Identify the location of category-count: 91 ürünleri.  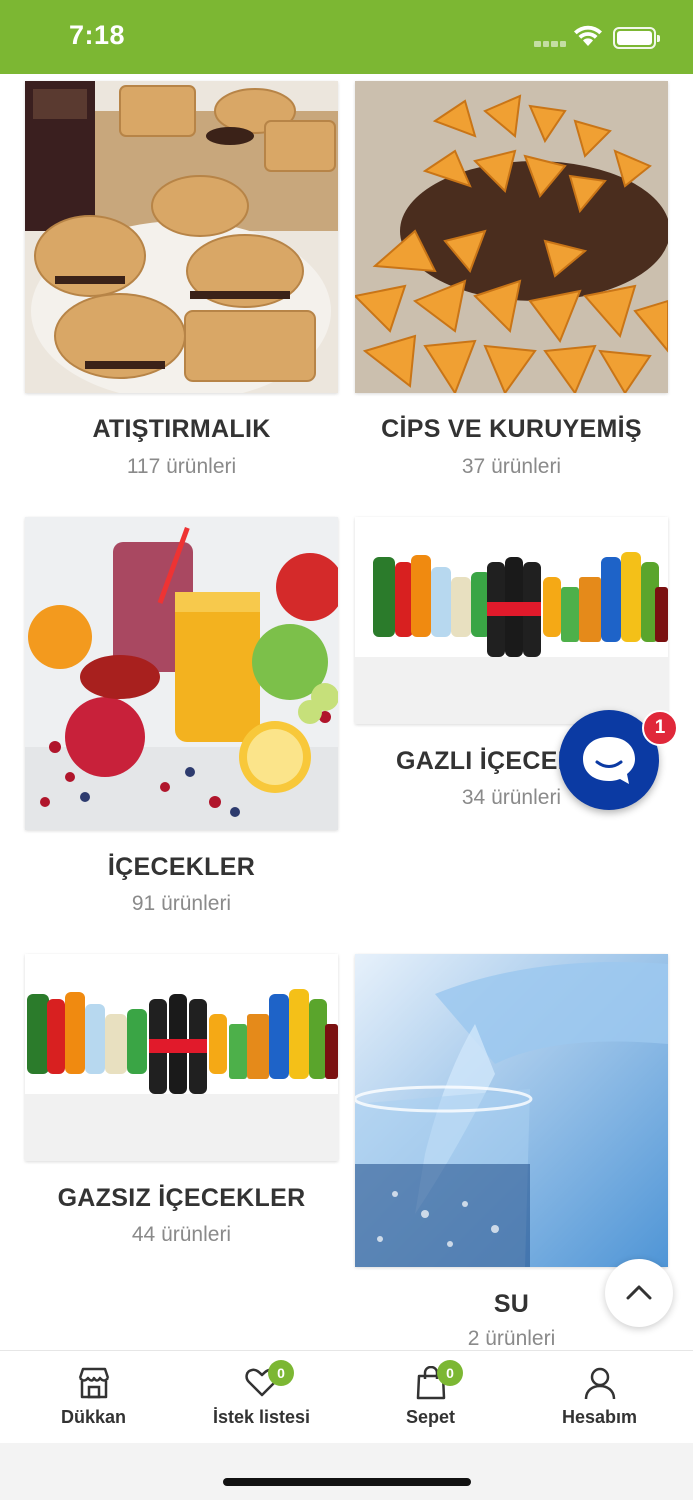
(181, 904).